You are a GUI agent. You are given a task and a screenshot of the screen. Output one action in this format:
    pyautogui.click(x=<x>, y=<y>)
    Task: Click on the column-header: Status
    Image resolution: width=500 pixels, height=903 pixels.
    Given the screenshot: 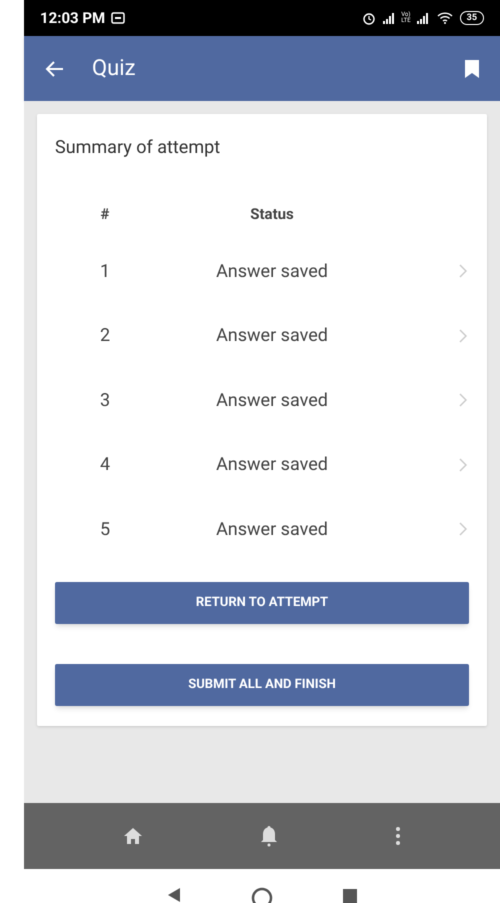 What is the action you would take?
    pyautogui.click(x=272, y=214)
    